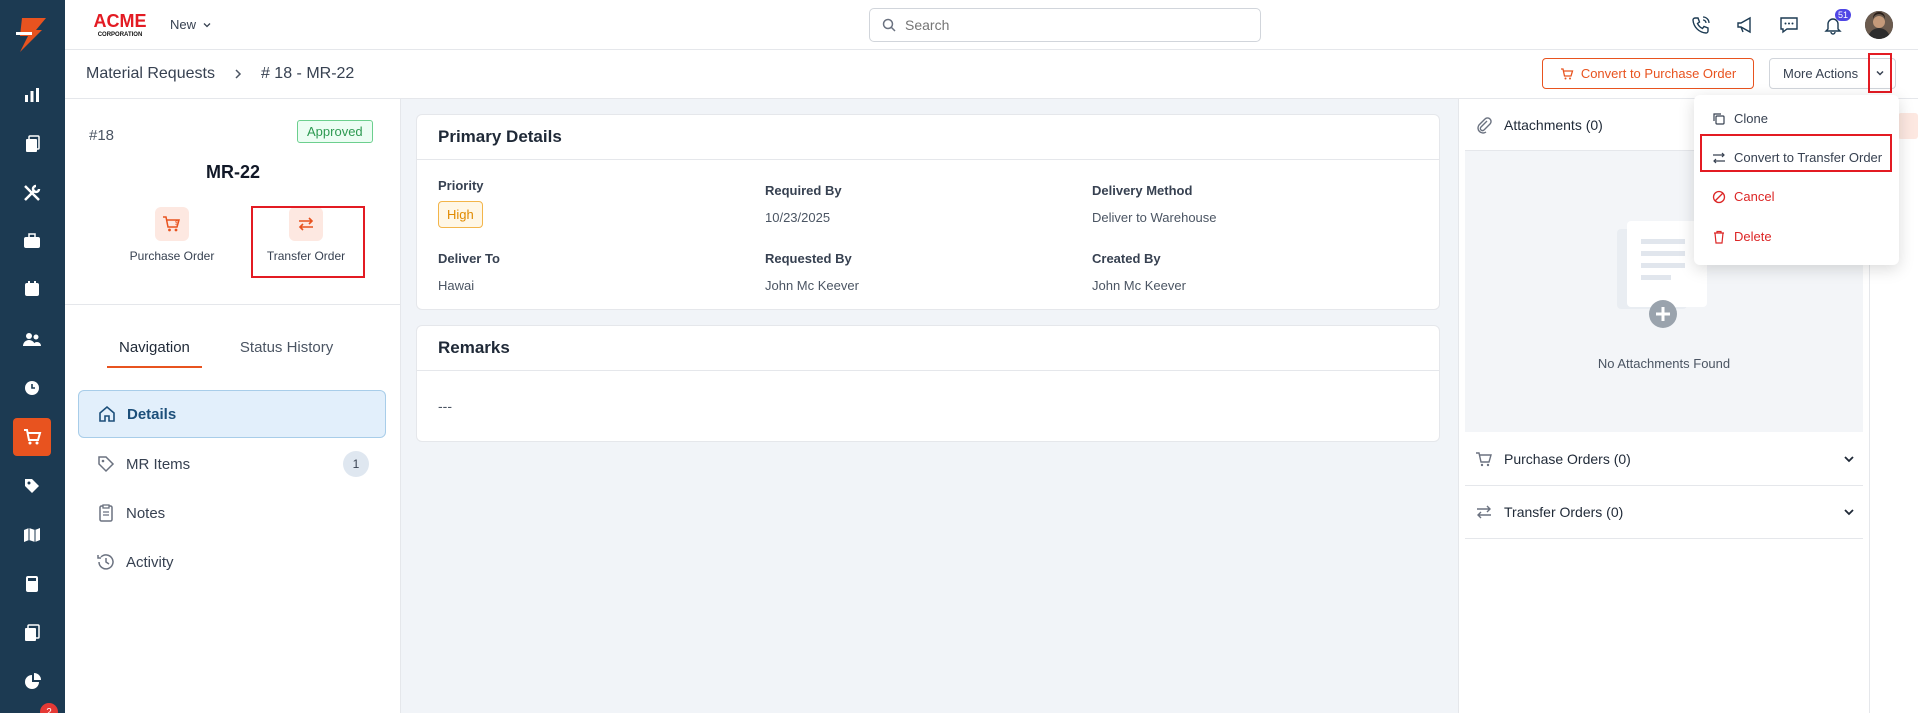 This screenshot has width=1918, height=713. Describe the element at coordinates (803, 190) in the screenshot. I see `required-by-label: Required By` at that location.